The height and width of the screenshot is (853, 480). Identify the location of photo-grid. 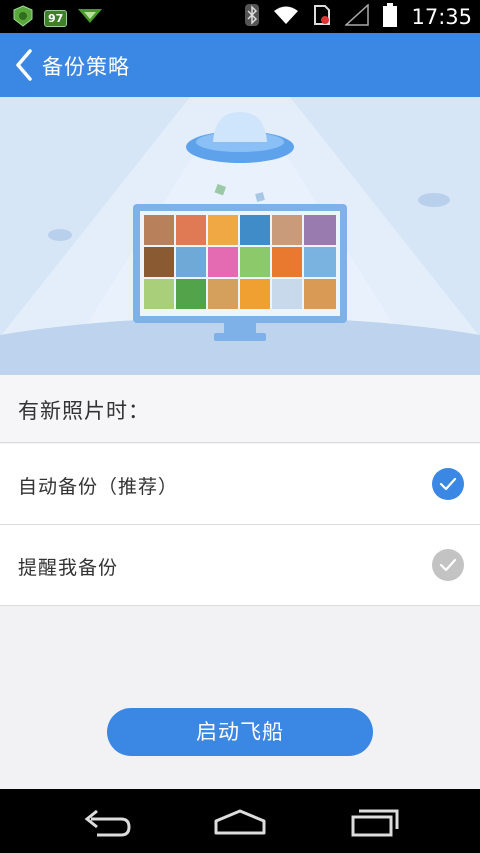
(240, 262).